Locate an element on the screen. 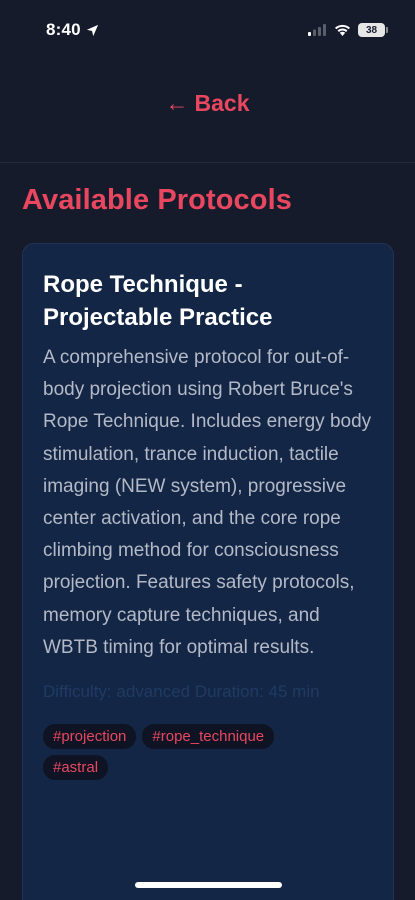  back-arrow-icon: ← is located at coordinates (177, 102).